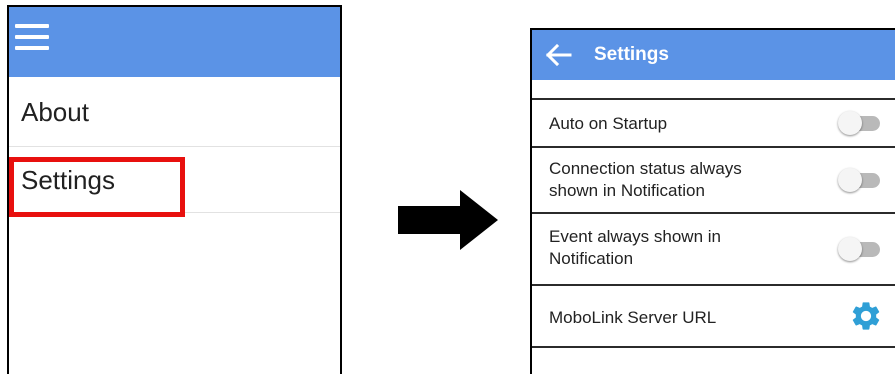 The width and height of the screenshot is (895, 374). What do you see at coordinates (631, 54) in the screenshot?
I see `page-title: Settings` at bounding box center [631, 54].